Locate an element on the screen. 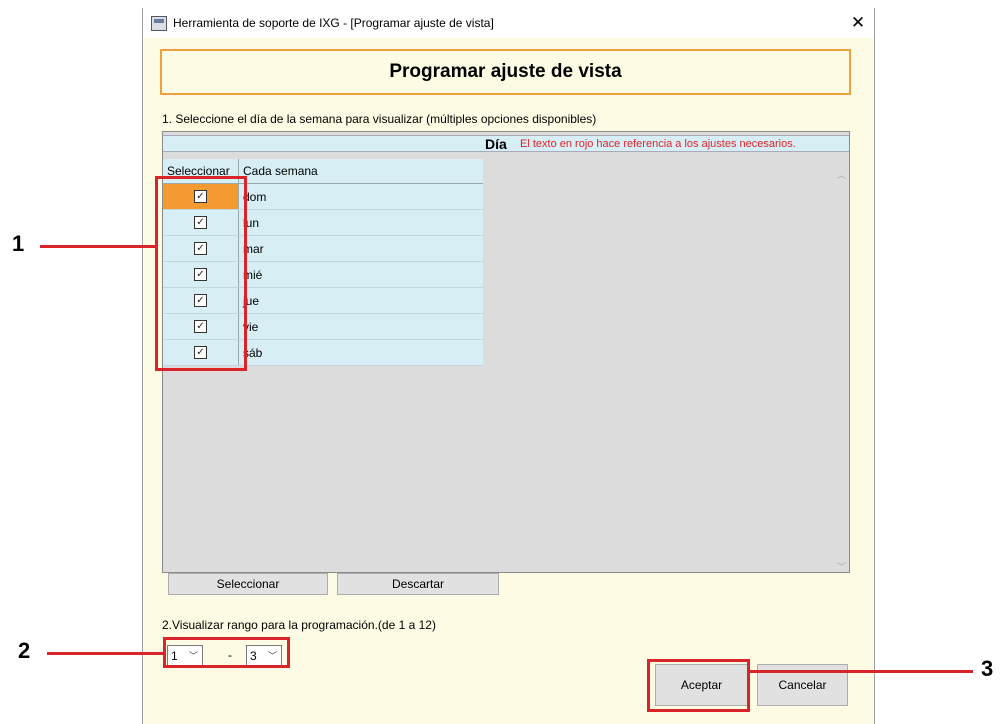 This screenshot has height=724, width=1001. scroll-down-icon: ﹀ is located at coordinates (841, 566).